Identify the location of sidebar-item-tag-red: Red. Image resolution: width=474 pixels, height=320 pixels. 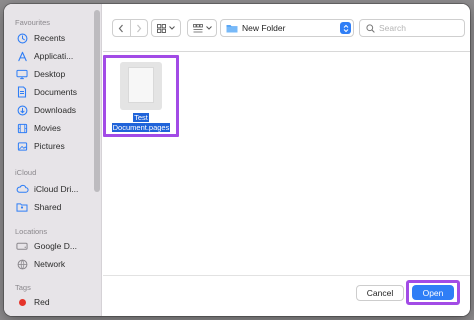
(54, 302).